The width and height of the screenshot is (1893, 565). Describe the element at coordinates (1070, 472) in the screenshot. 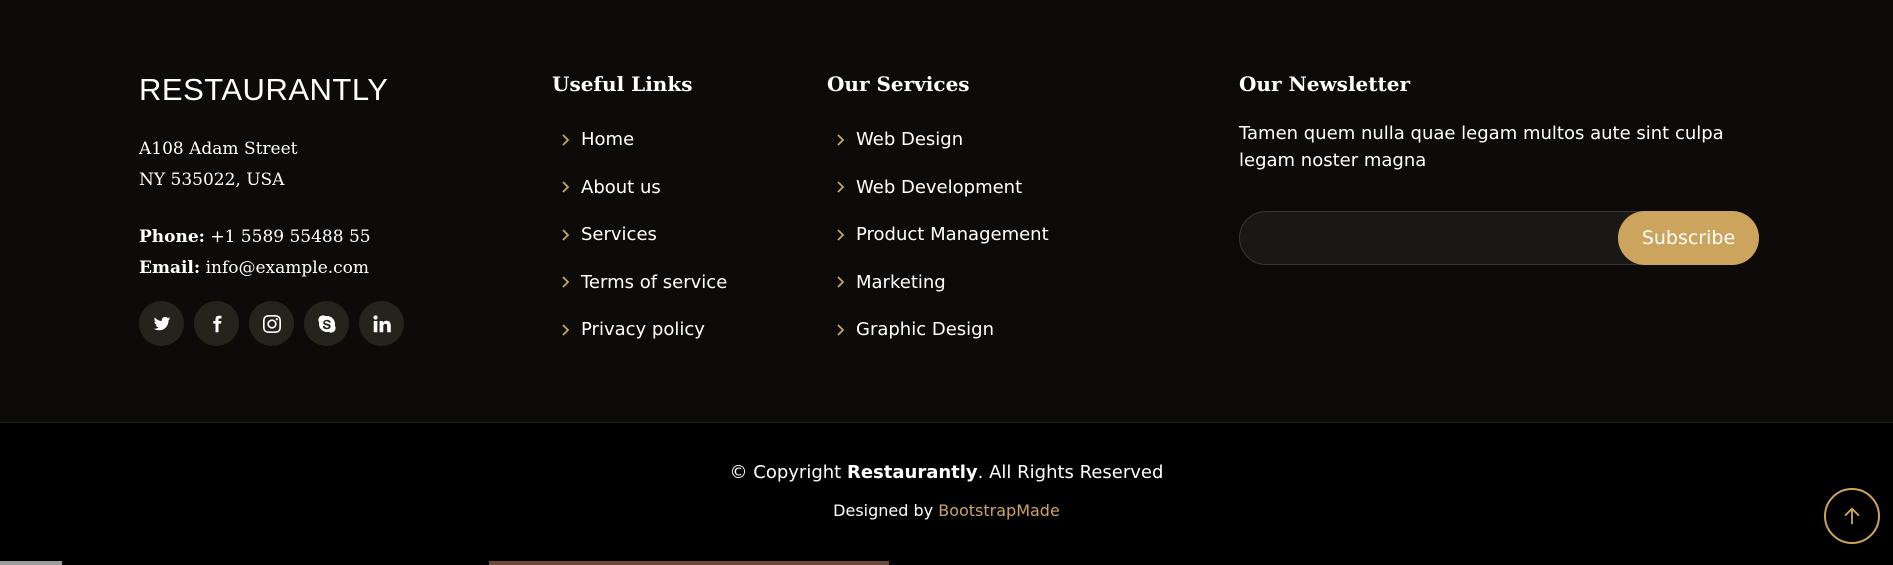

I see `copyright-suffix: . All Rights Reserved` at that location.